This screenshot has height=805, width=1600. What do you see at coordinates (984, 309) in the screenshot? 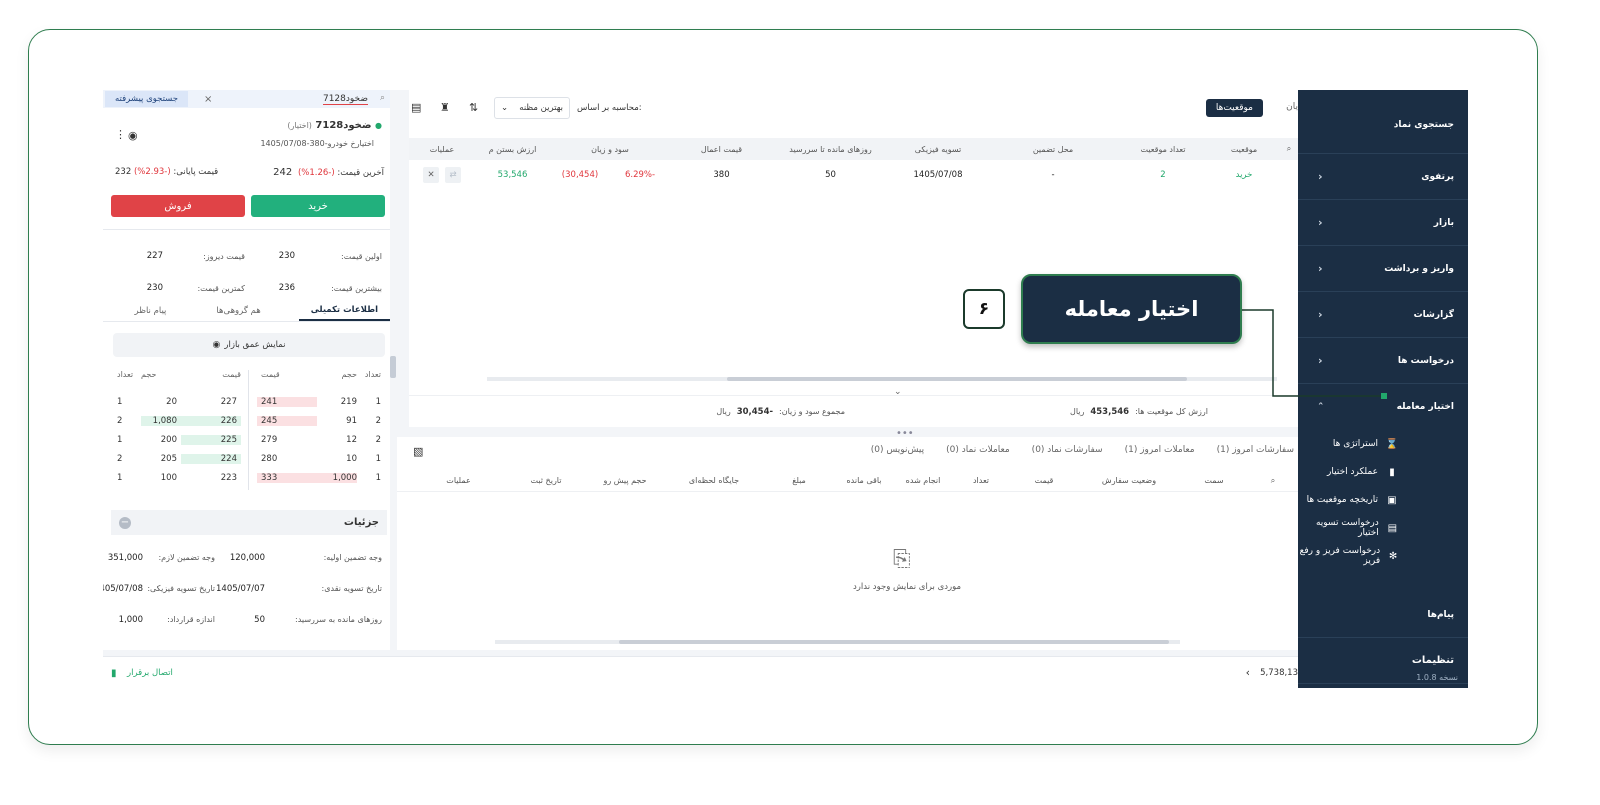
I see `step-number-badge: ۶` at bounding box center [984, 309].